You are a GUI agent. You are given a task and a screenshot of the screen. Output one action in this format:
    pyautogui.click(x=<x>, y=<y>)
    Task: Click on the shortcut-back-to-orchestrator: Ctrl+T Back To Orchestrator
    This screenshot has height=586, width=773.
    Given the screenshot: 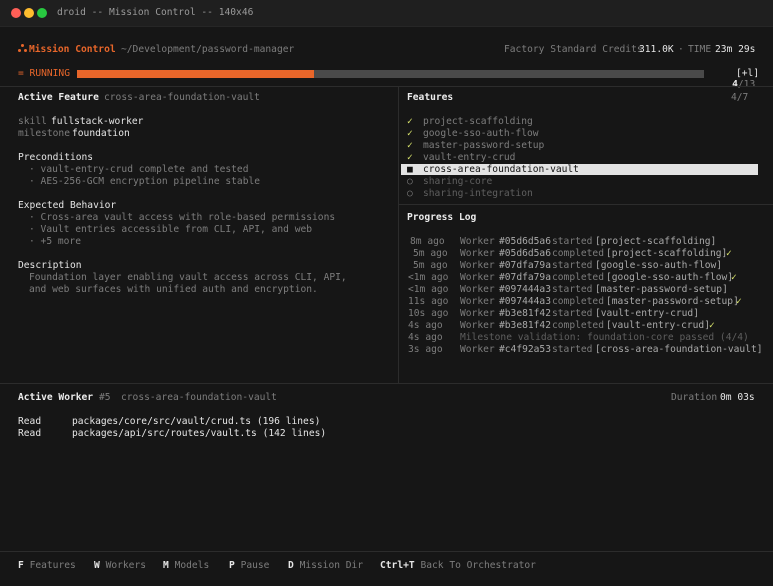 What is the action you would take?
    pyautogui.click(x=458, y=565)
    